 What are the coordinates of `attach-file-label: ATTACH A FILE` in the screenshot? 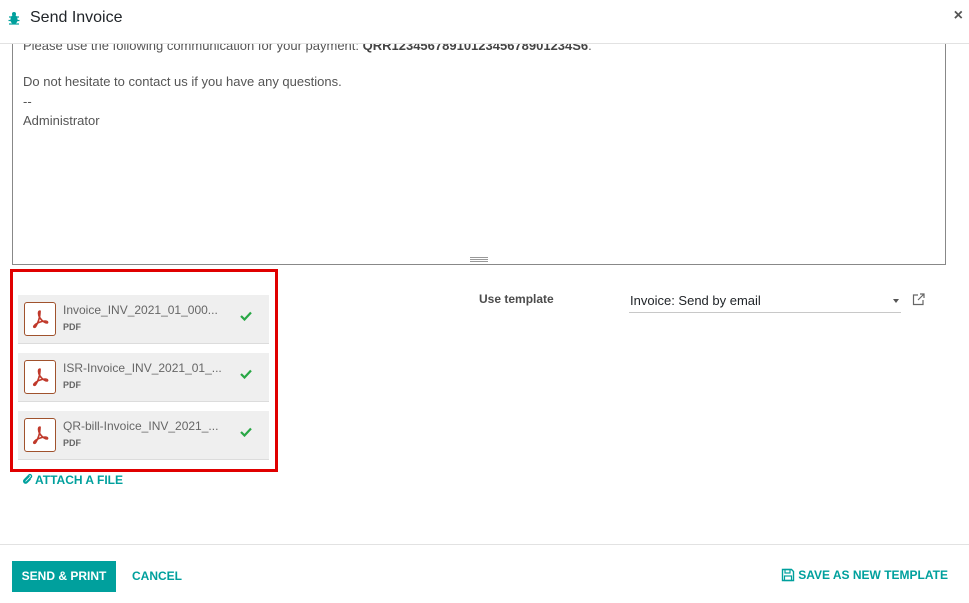 It's located at (79, 480).